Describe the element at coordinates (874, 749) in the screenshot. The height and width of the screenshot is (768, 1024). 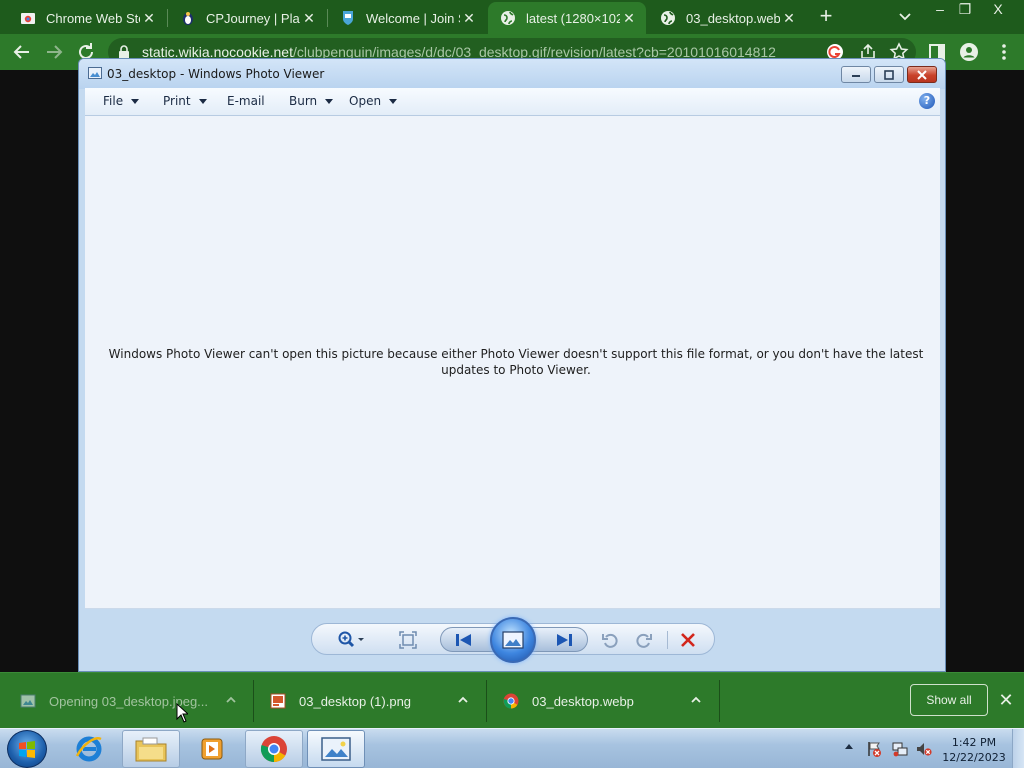
I see `action-center-flag-icon` at that location.